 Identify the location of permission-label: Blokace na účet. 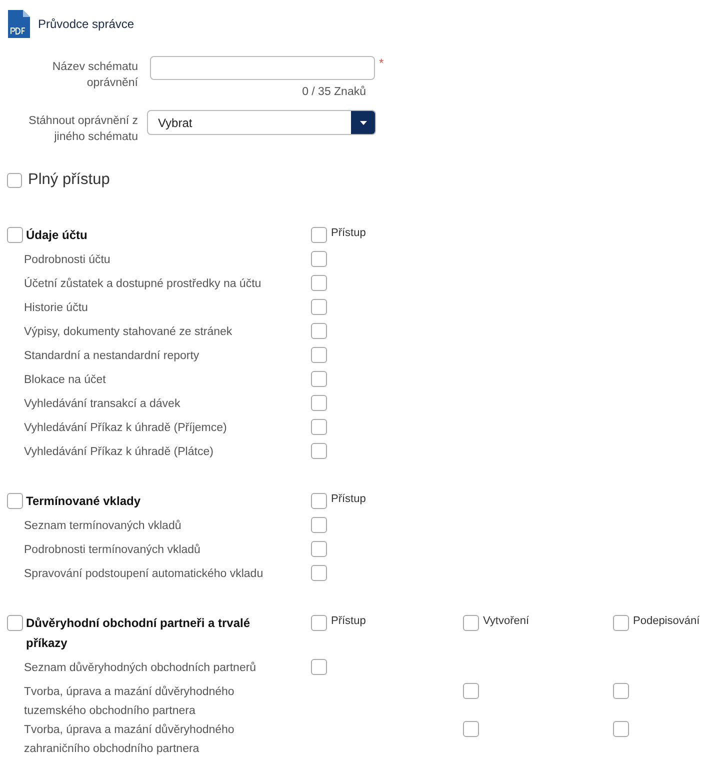
(65, 380).